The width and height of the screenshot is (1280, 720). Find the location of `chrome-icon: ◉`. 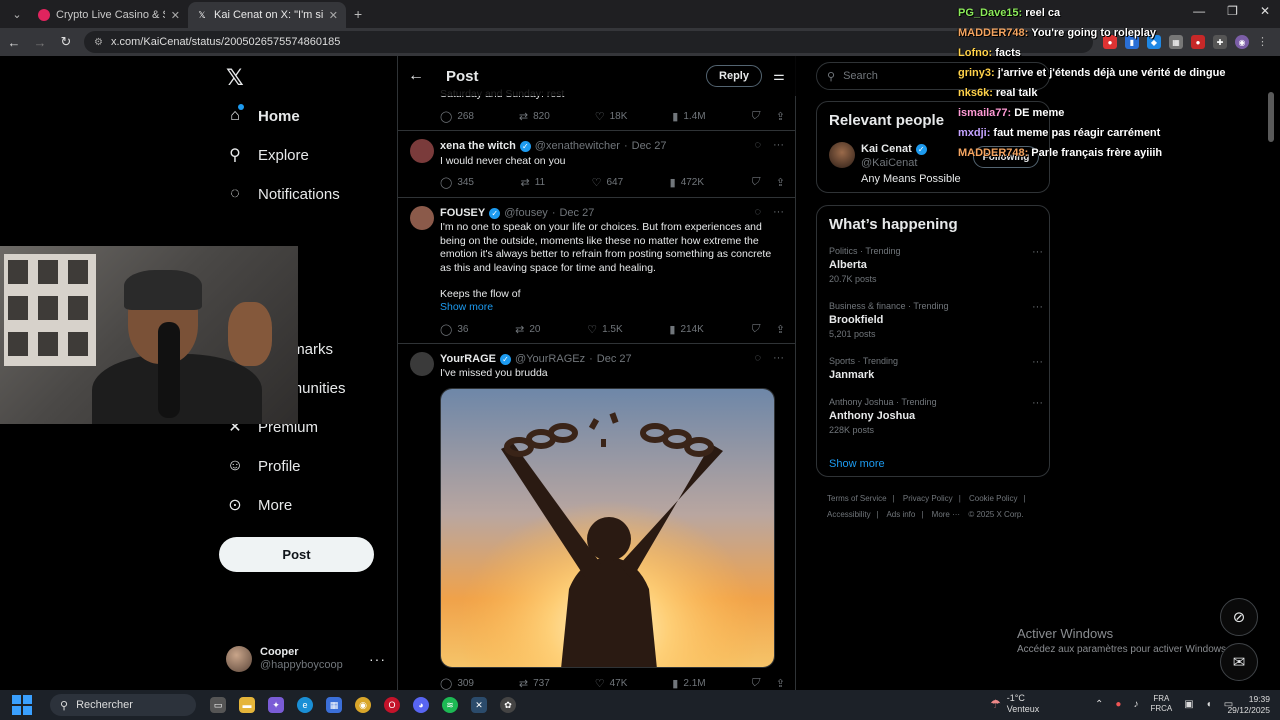

chrome-icon: ◉ is located at coordinates (363, 705).